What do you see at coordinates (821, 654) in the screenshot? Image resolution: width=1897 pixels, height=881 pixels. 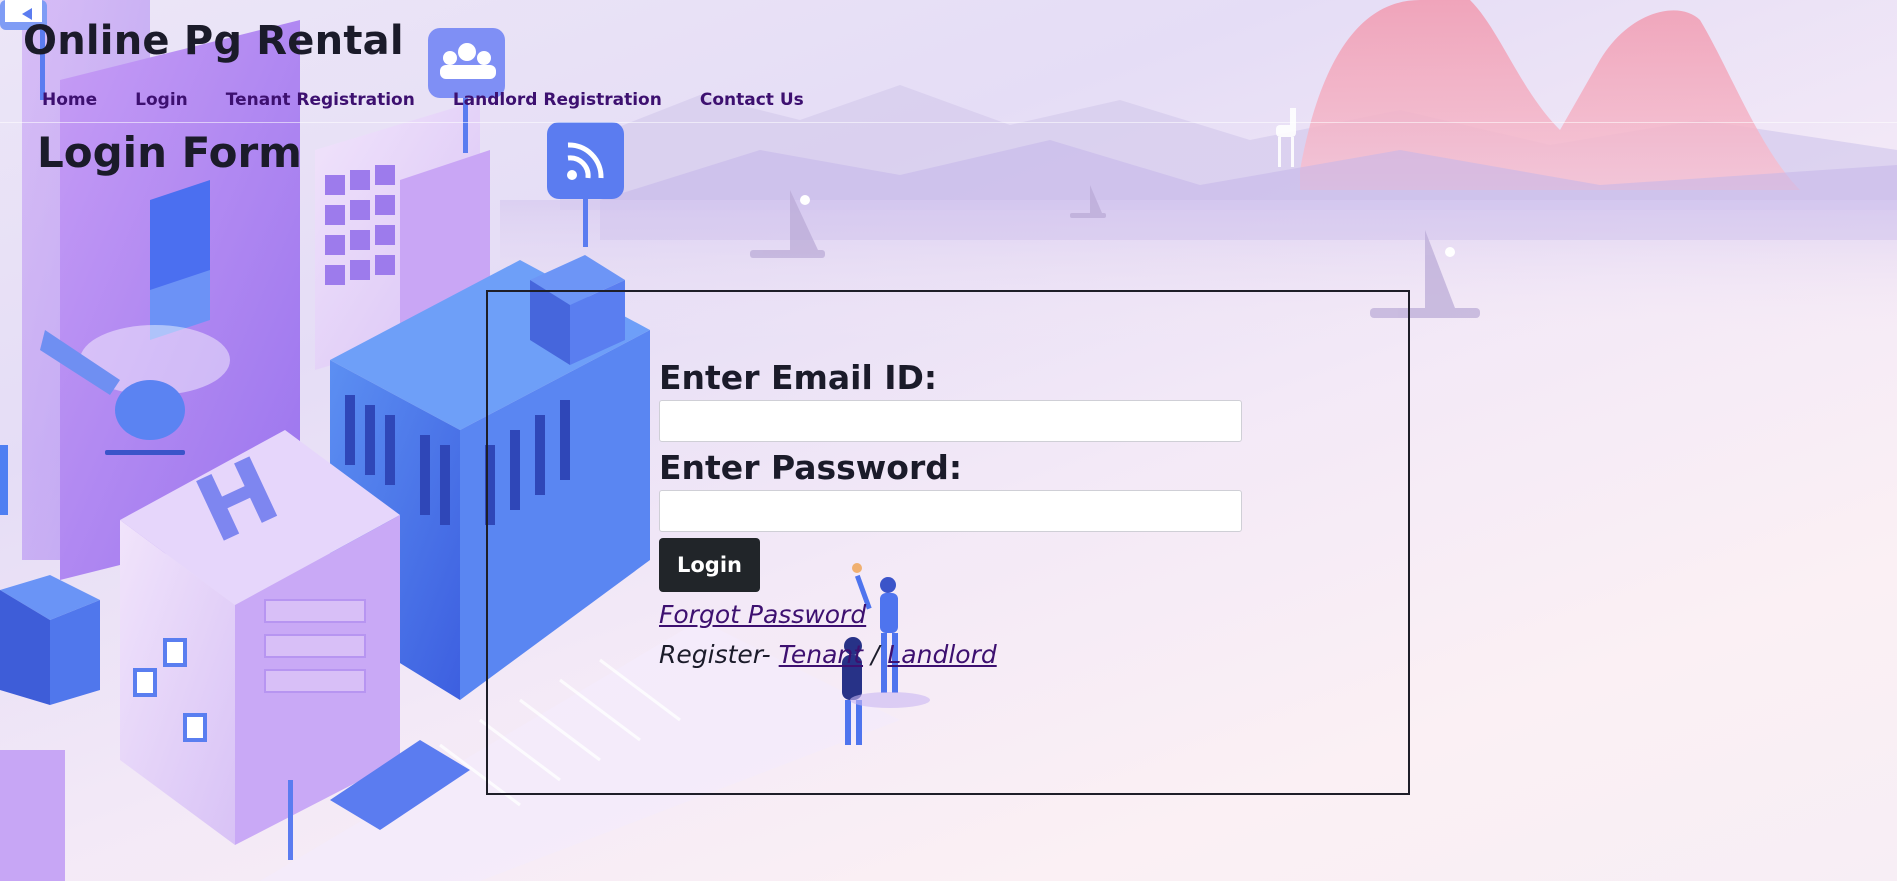 I see `register-tenant-link: Tenant` at bounding box center [821, 654].